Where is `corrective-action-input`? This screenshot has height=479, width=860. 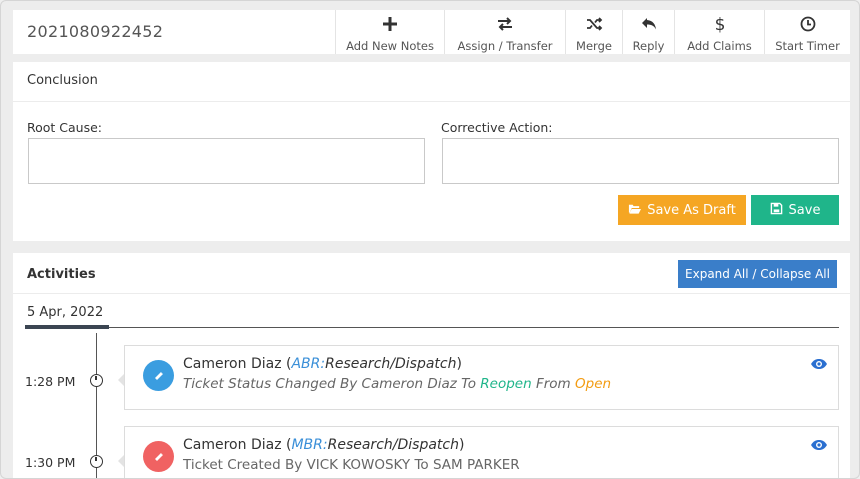 corrective-action-input is located at coordinates (640, 161).